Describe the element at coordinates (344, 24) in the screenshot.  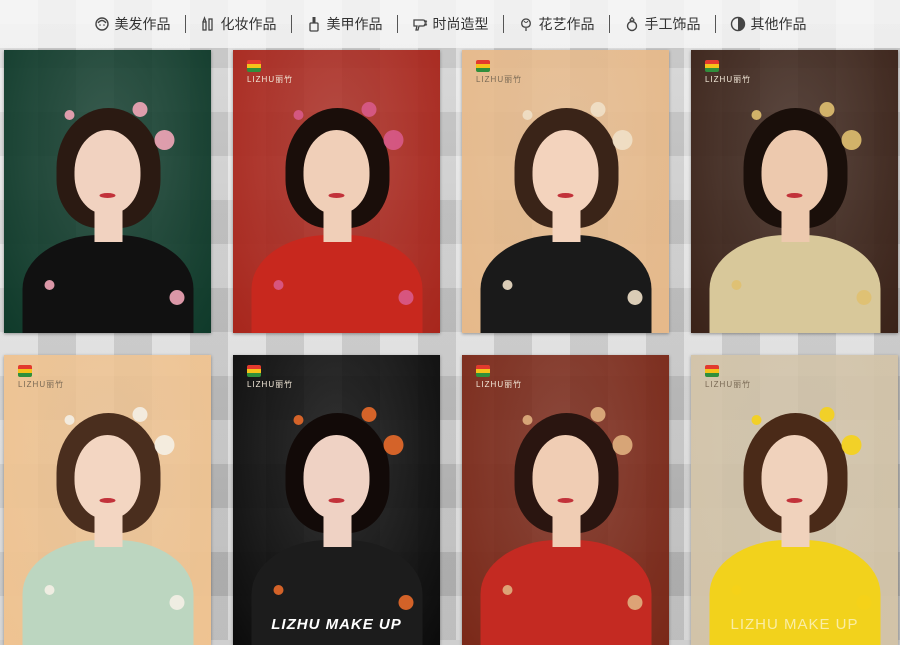
I see `nav-item-nail: 美甲作品` at that location.